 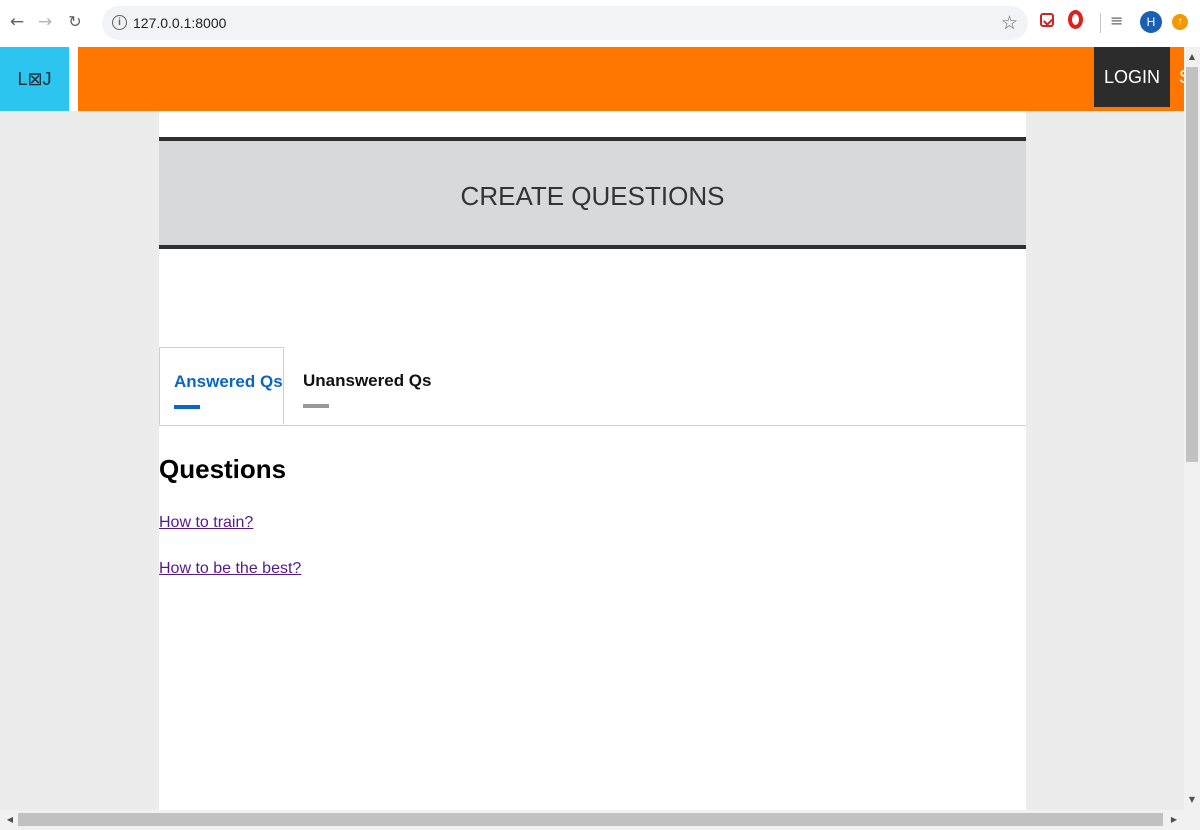 I want to click on question-tabs: Answered Qs Unanswered Qs, so click(x=592, y=386).